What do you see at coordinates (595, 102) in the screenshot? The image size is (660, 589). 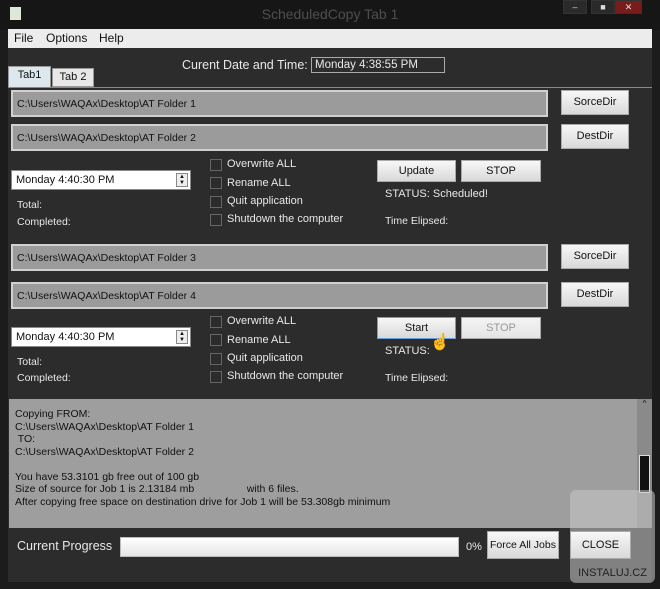 I see `job1-source-dir-button: SorceDir` at bounding box center [595, 102].